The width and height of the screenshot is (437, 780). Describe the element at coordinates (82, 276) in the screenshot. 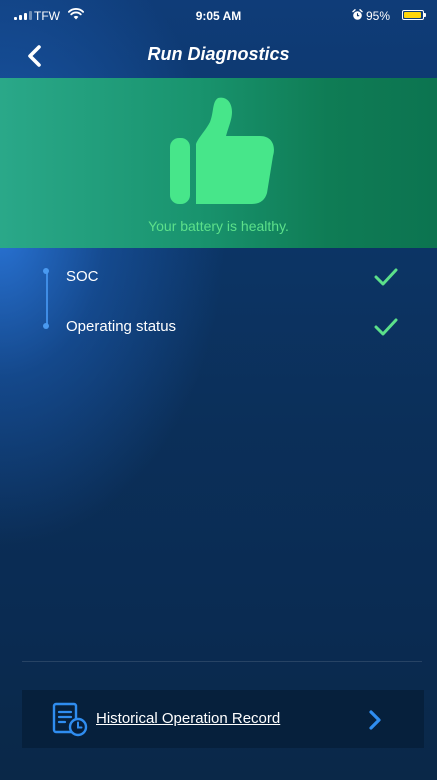

I see `check-label: SOC` at that location.